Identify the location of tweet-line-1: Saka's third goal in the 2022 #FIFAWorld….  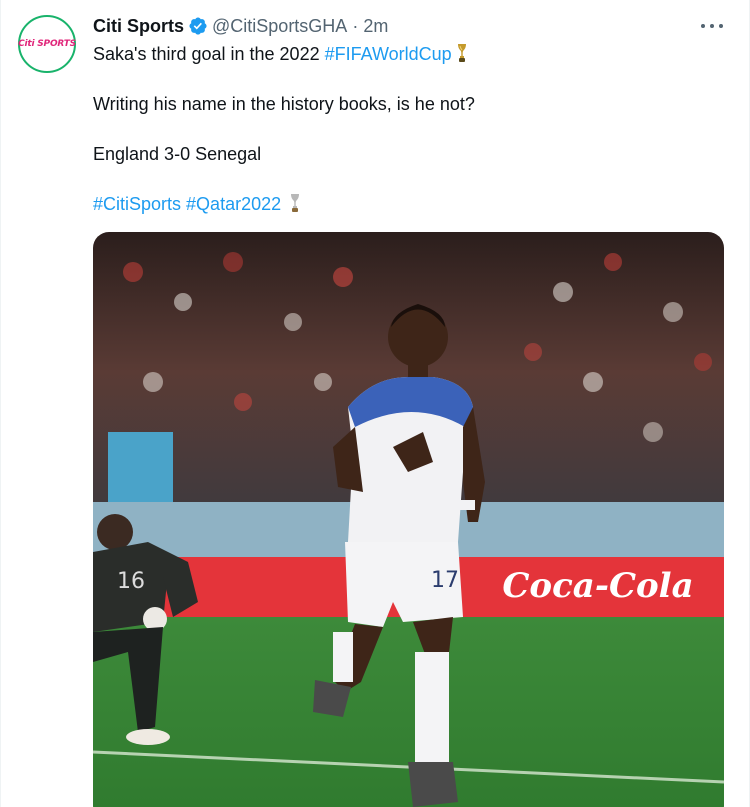
(408, 54).